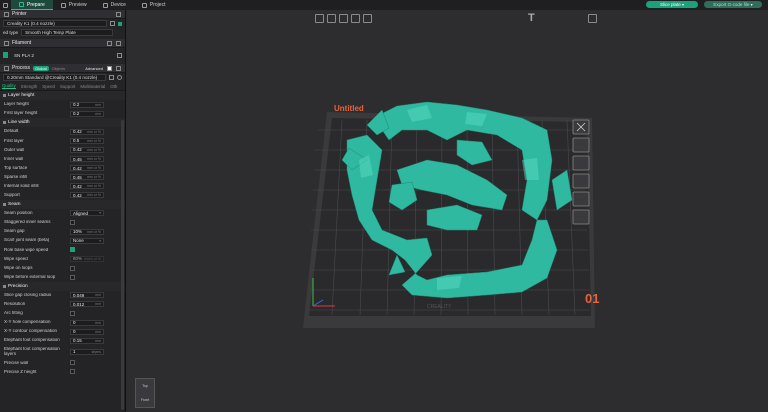 This screenshot has width=768, height=412. Describe the element at coordinates (98, 331) in the screenshot. I see `param-unit: mm` at that location.